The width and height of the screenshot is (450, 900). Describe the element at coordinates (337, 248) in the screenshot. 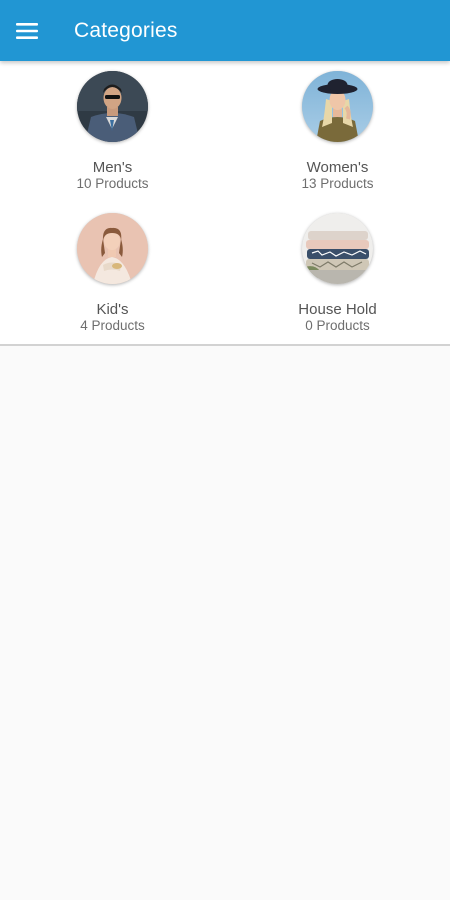

I see `folded-textiles-photo` at that location.